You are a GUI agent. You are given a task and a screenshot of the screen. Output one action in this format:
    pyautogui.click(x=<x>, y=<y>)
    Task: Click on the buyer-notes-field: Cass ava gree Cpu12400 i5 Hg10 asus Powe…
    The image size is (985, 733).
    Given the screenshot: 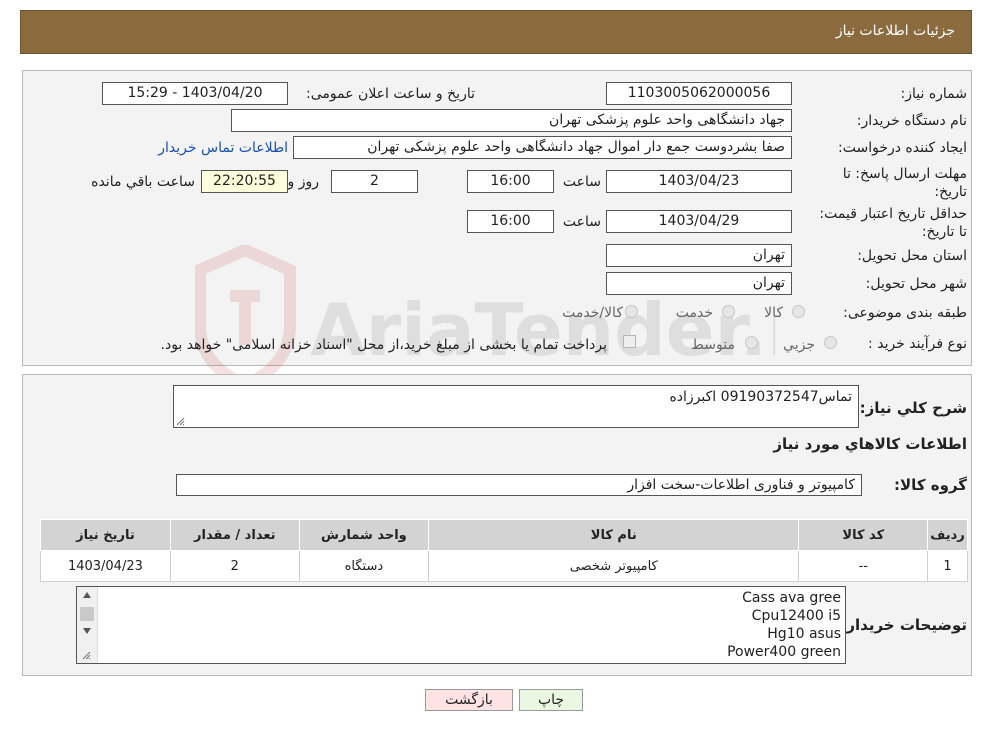 What is the action you would take?
    pyautogui.click(x=461, y=625)
    